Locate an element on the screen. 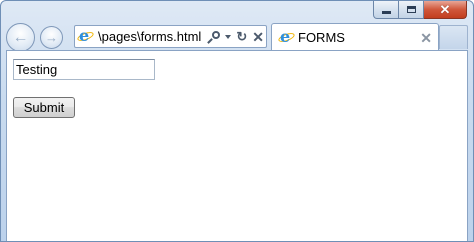  stop-icon: ✕ is located at coordinates (258, 37).